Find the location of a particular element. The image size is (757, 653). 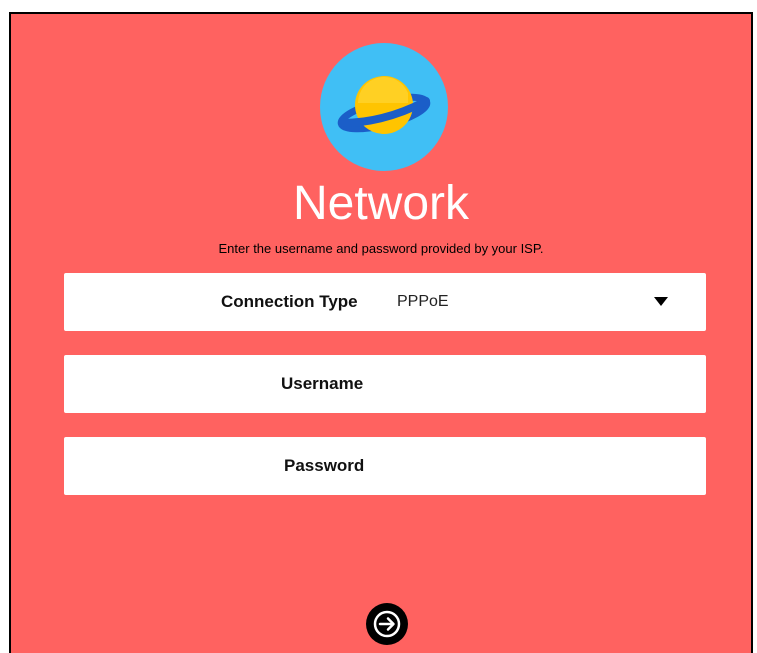

planet-icon is located at coordinates (384, 107).